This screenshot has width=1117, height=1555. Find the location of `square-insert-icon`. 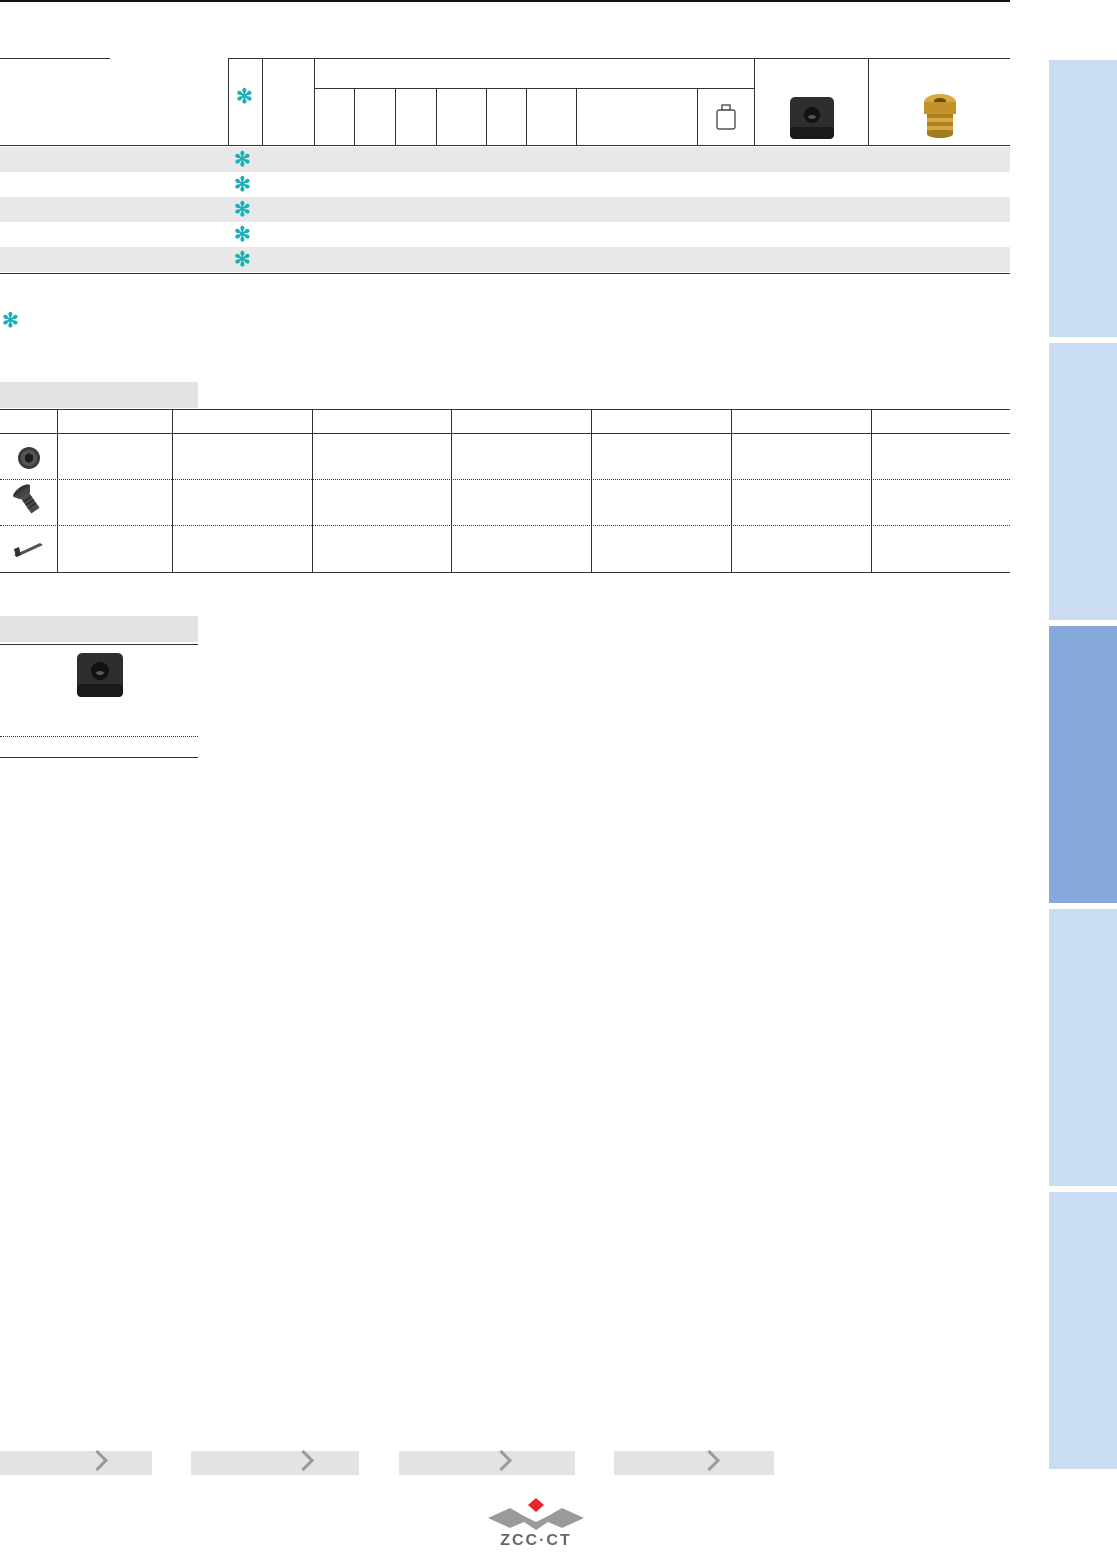

square-insert-icon is located at coordinates (812, 118).